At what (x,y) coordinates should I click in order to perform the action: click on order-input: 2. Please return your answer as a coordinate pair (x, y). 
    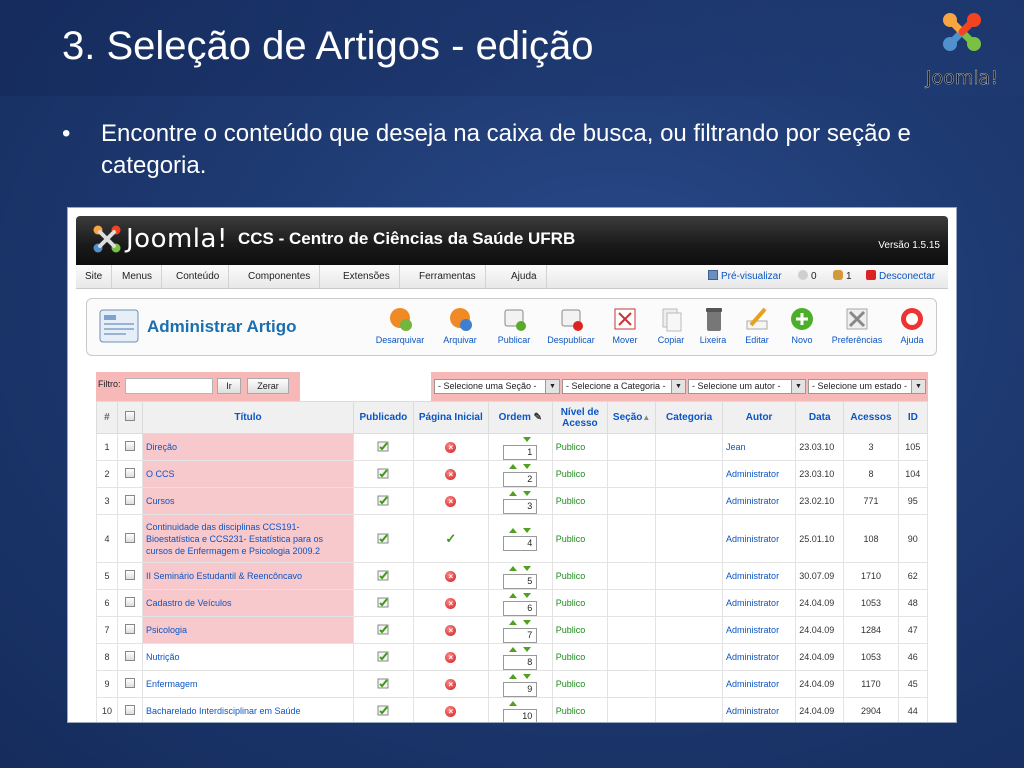
    Looking at the image, I should click on (520, 479).